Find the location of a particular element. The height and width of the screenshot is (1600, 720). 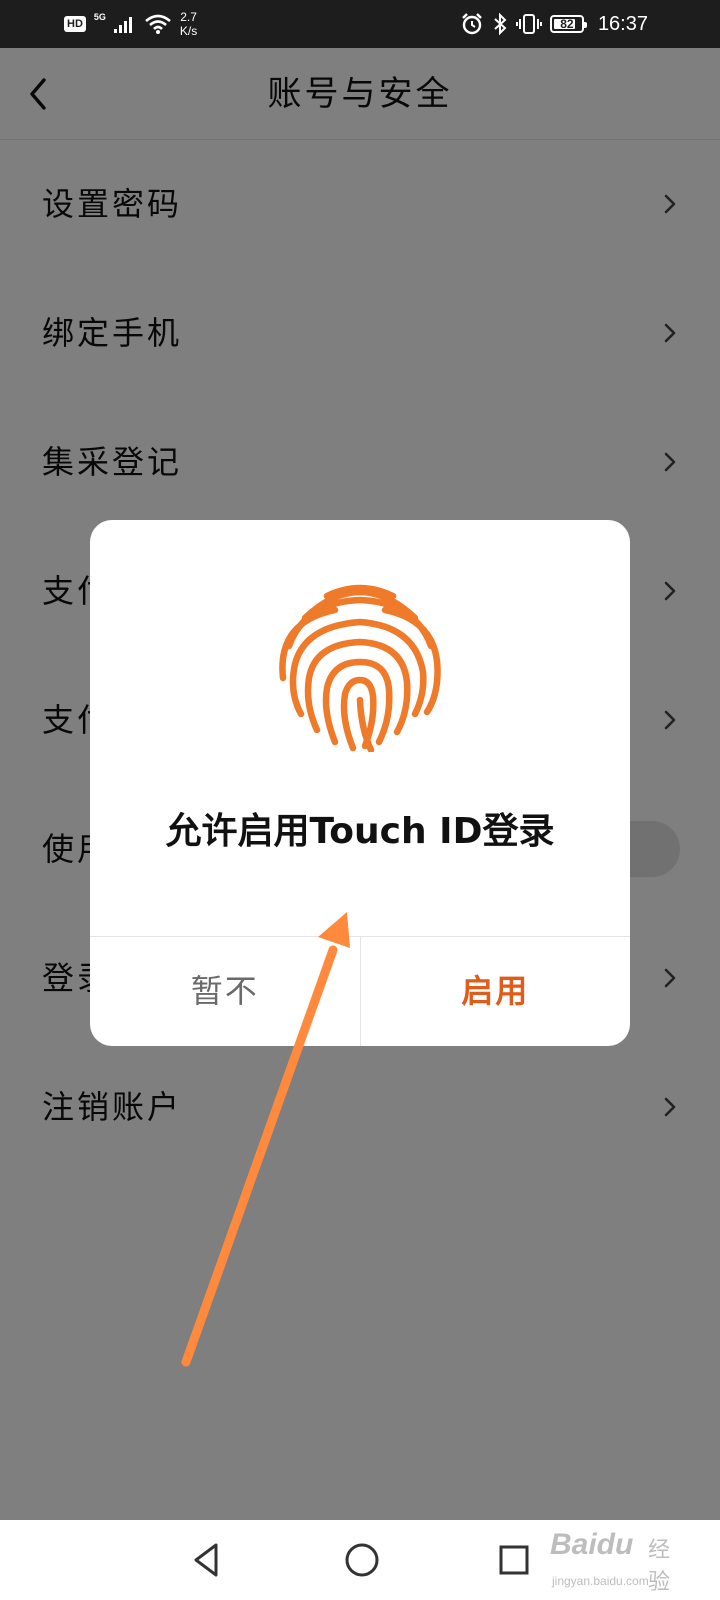

dialog-title: 允许启用Touch ID登录 is located at coordinates (360, 831).